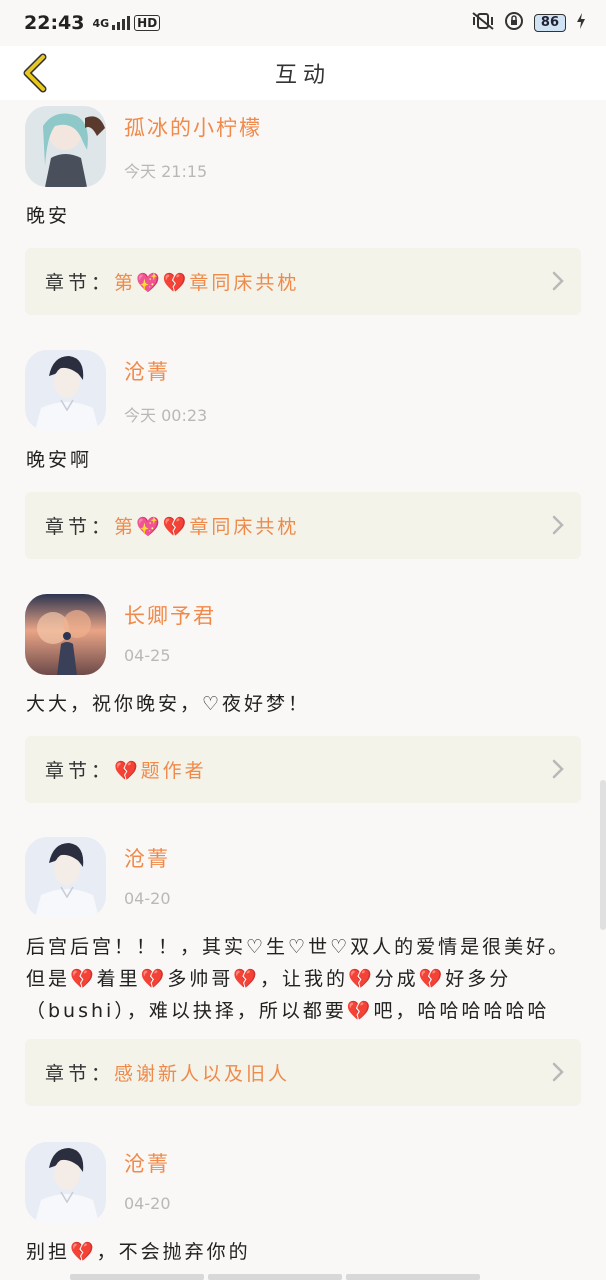  Describe the element at coordinates (303, 23) in the screenshot. I see `status-bar: 22:43 4G HD 86` at that location.